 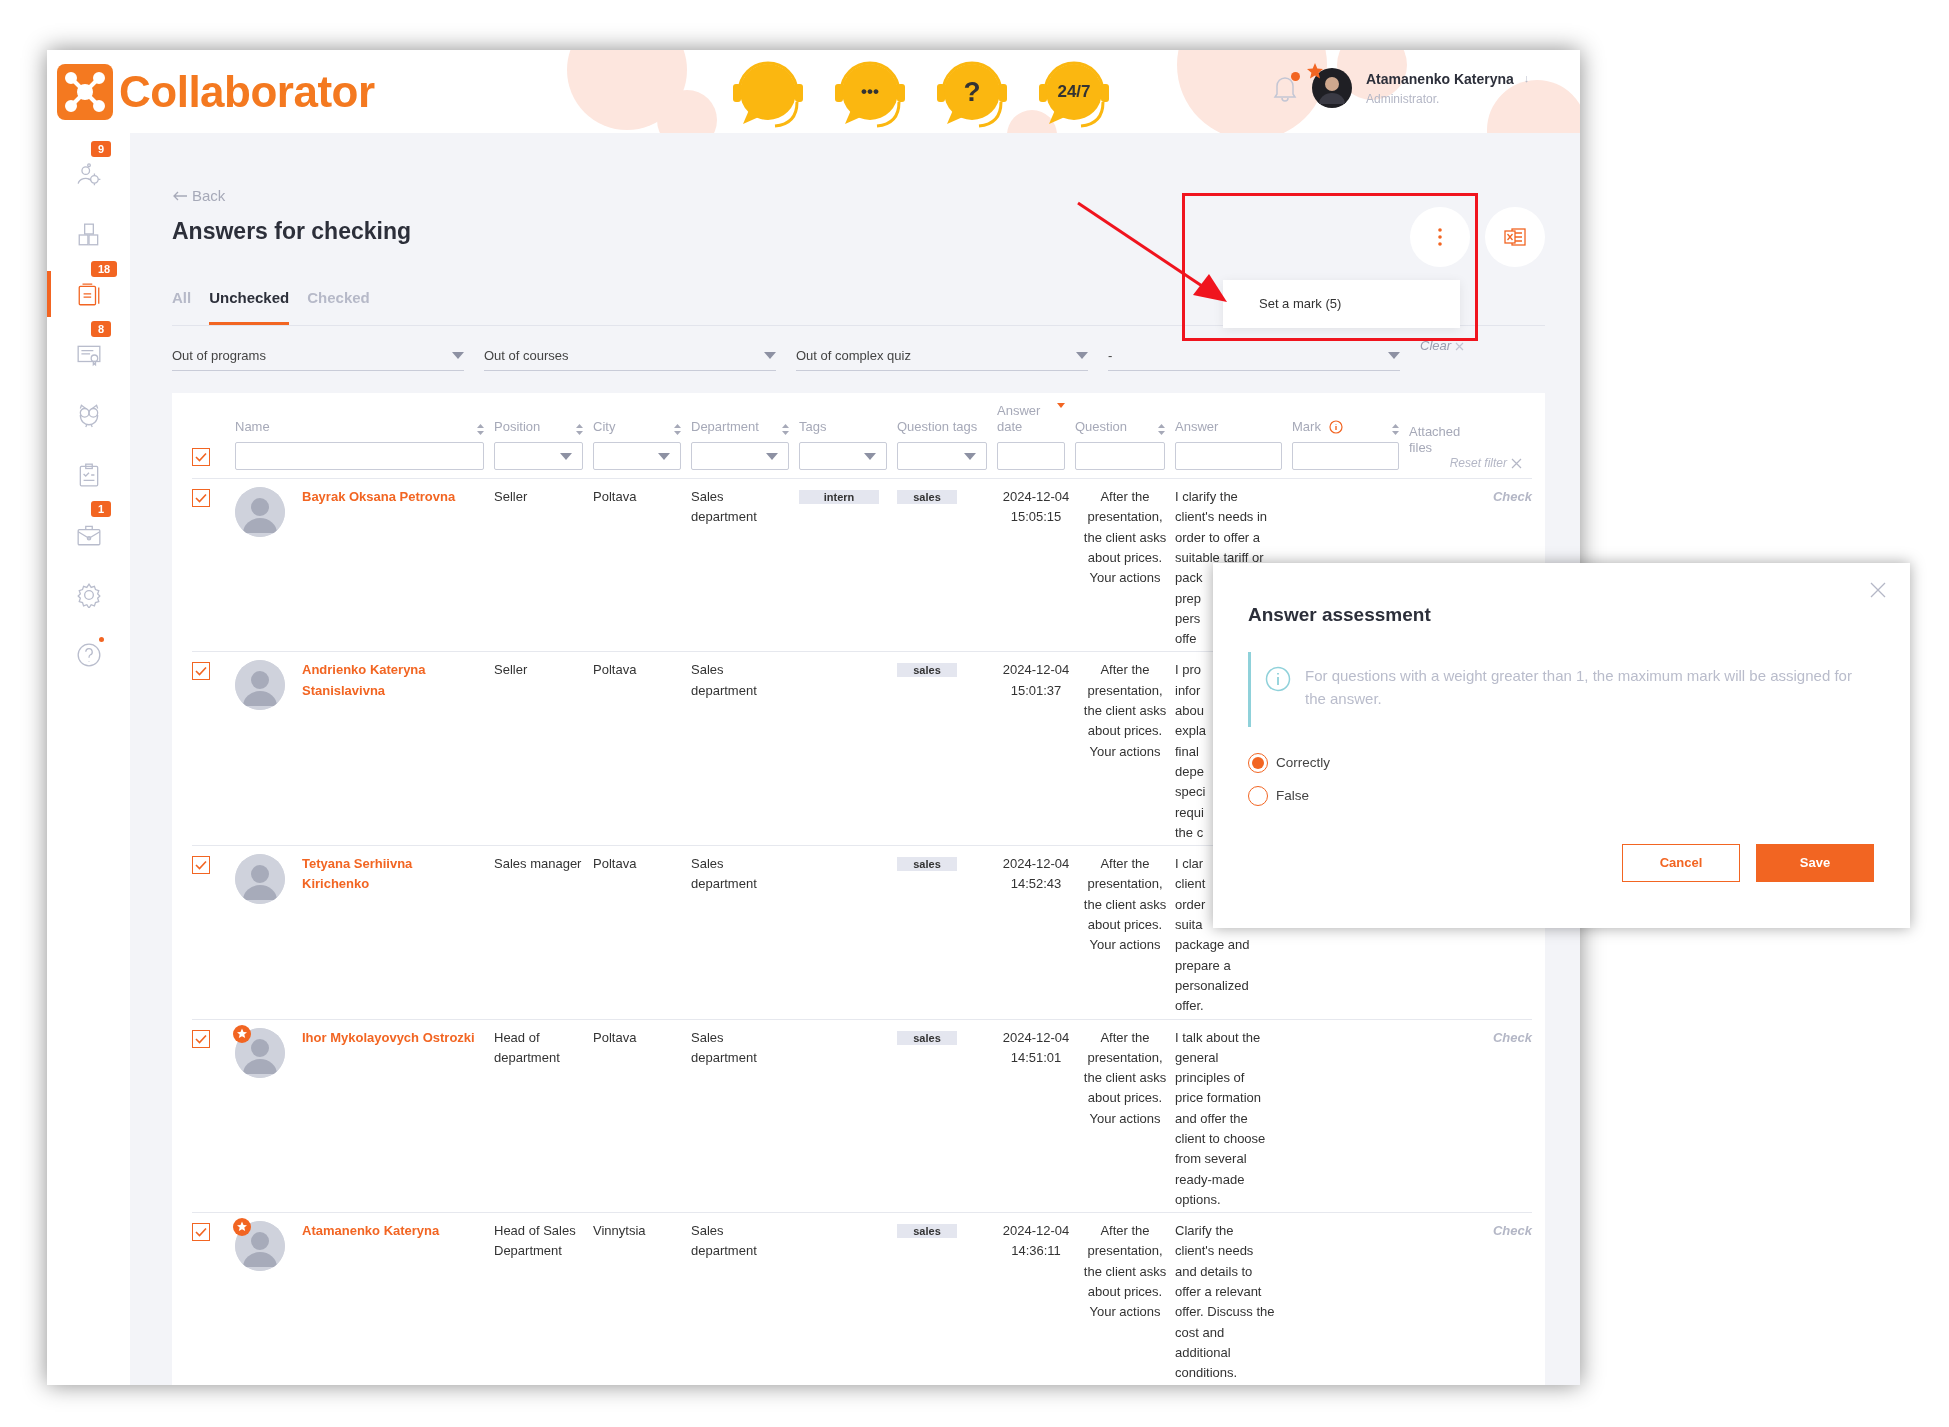 What do you see at coordinates (338, 306) in the screenshot?
I see `tab: Checked` at bounding box center [338, 306].